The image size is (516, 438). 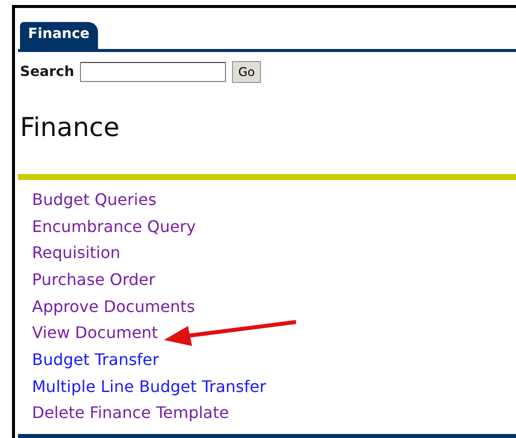 I want to click on menu-link: Encumbrance Query, so click(x=114, y=226).